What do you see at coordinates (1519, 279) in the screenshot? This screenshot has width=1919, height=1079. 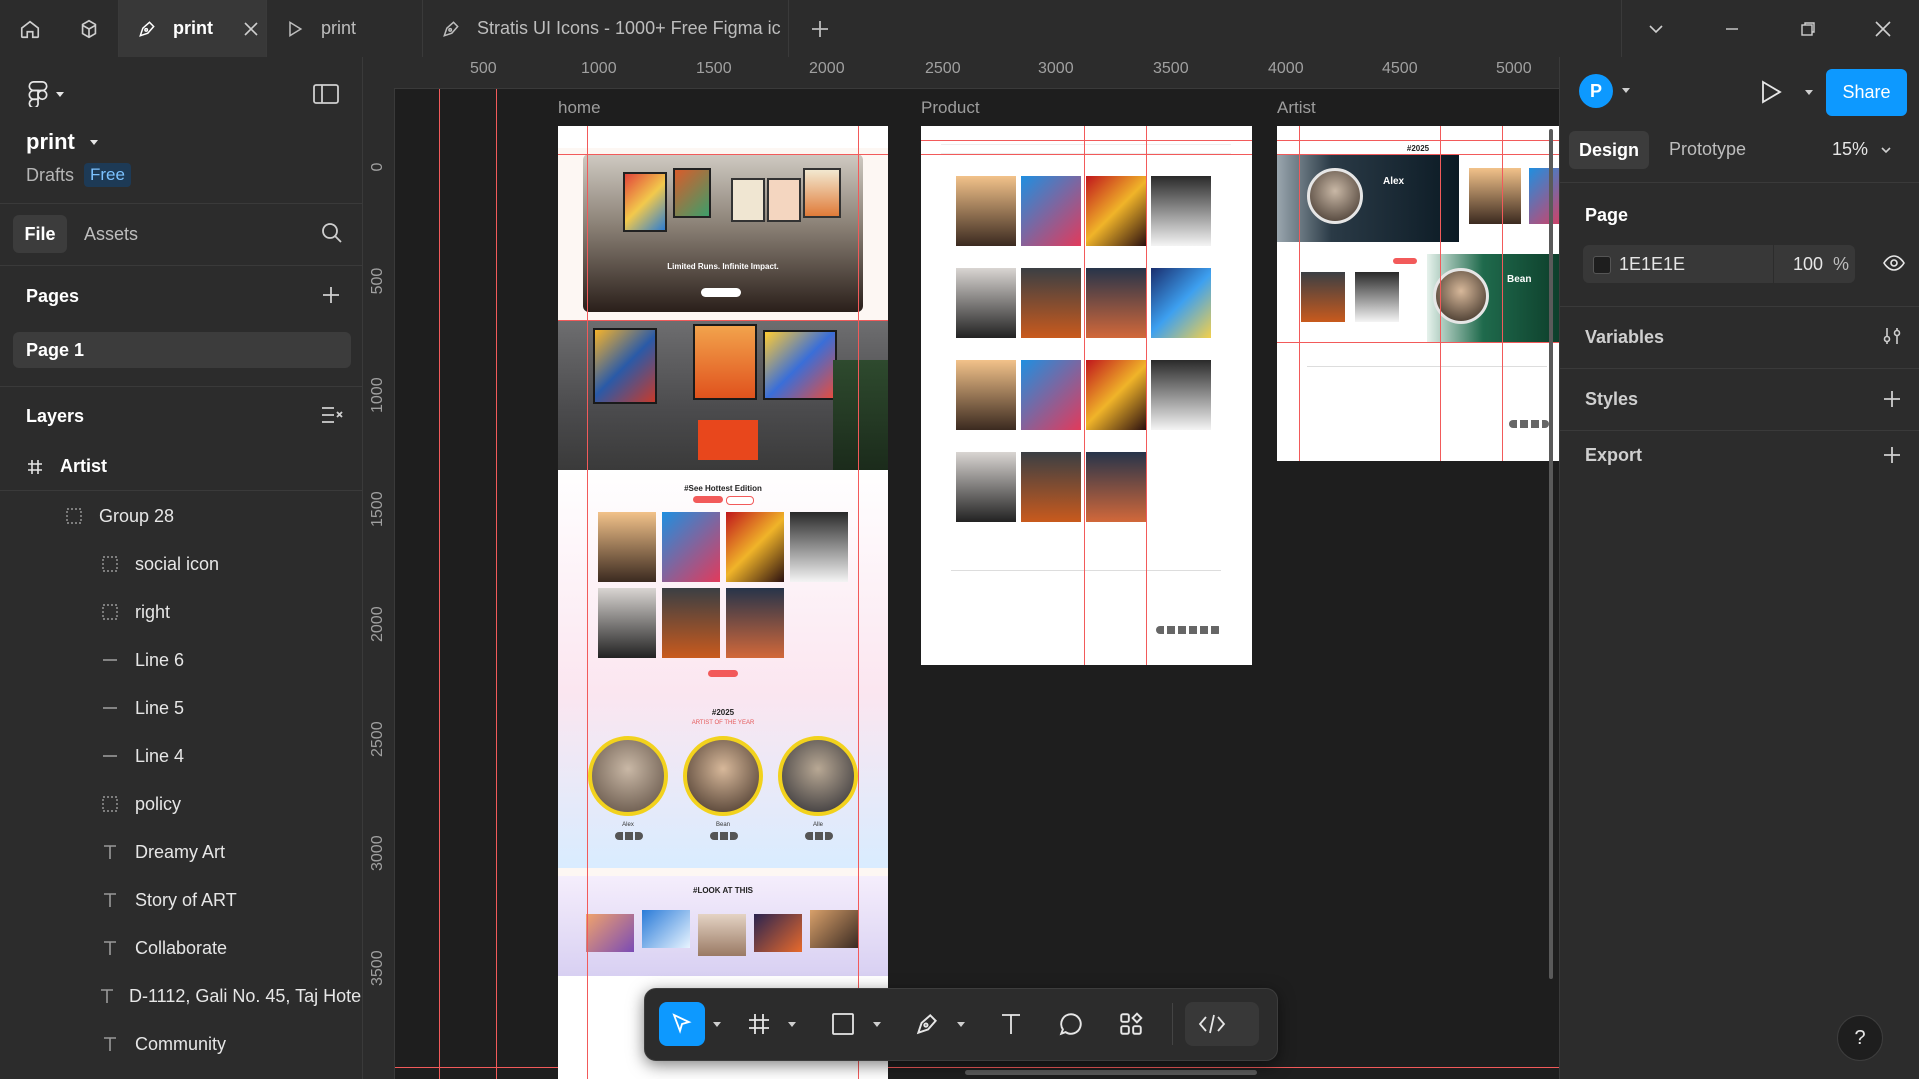 I see `artist-name: Bean` at bounding box center [1519, 279].